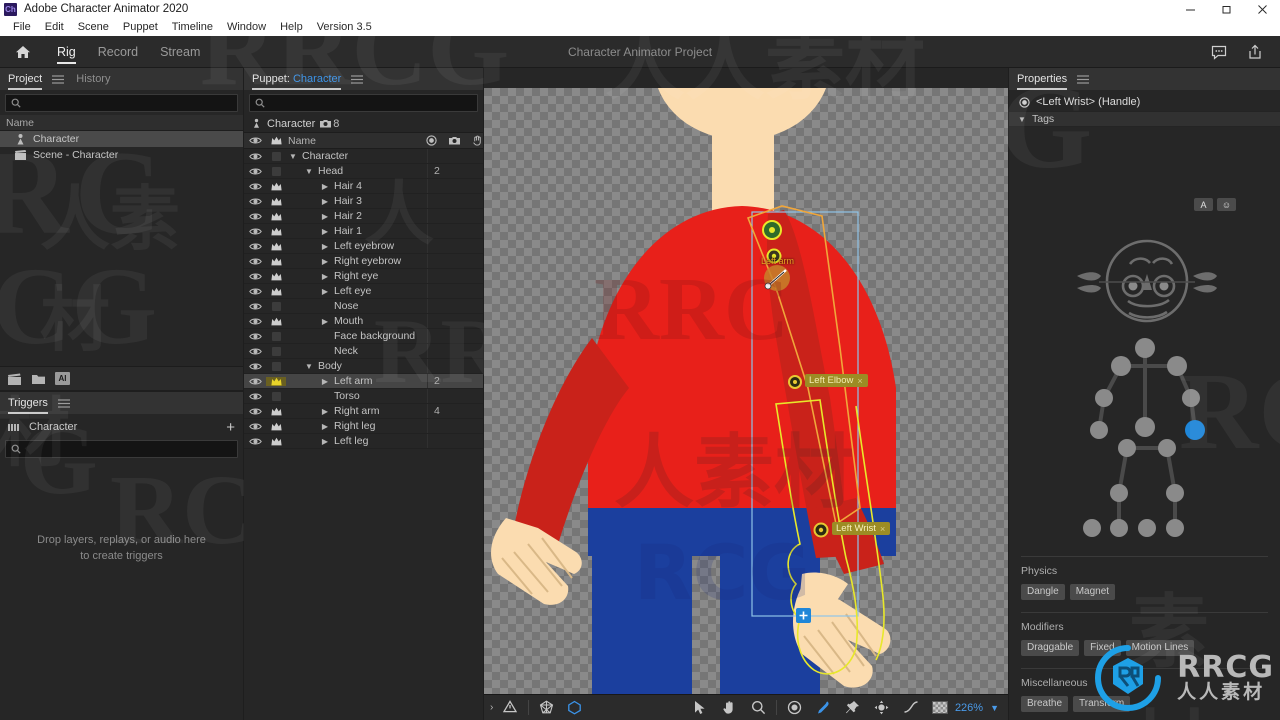  I want to click on chip-magnet: Magnet, so click(1092, 592).